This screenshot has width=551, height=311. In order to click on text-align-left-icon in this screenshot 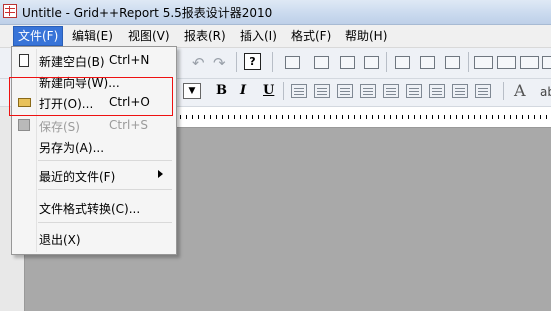, I will do `click(299, 91)`.